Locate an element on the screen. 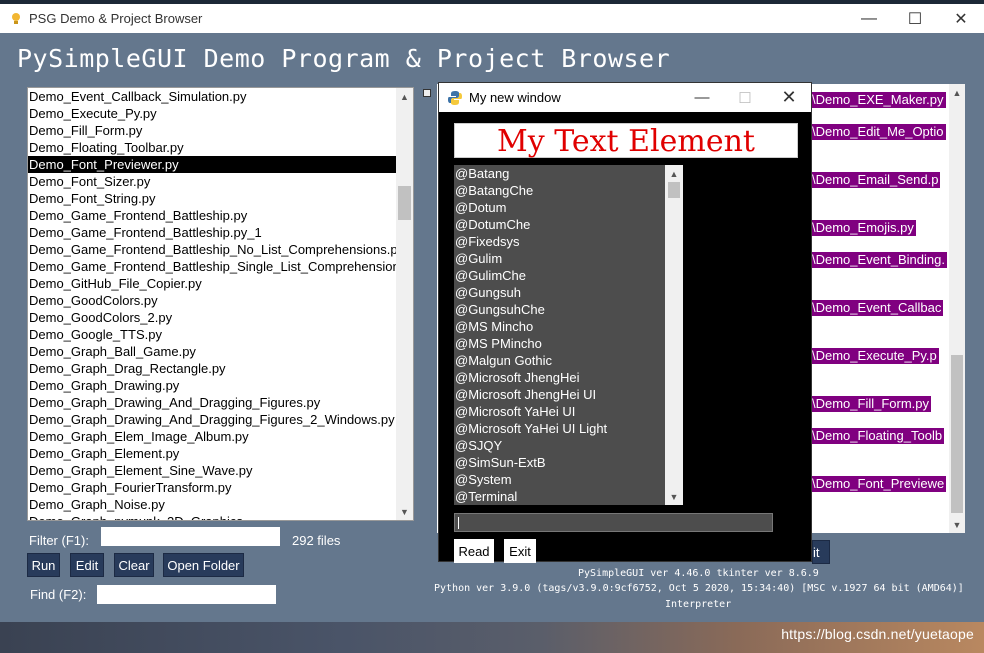  clear-button: Clear is located at coordinates (134, 565).